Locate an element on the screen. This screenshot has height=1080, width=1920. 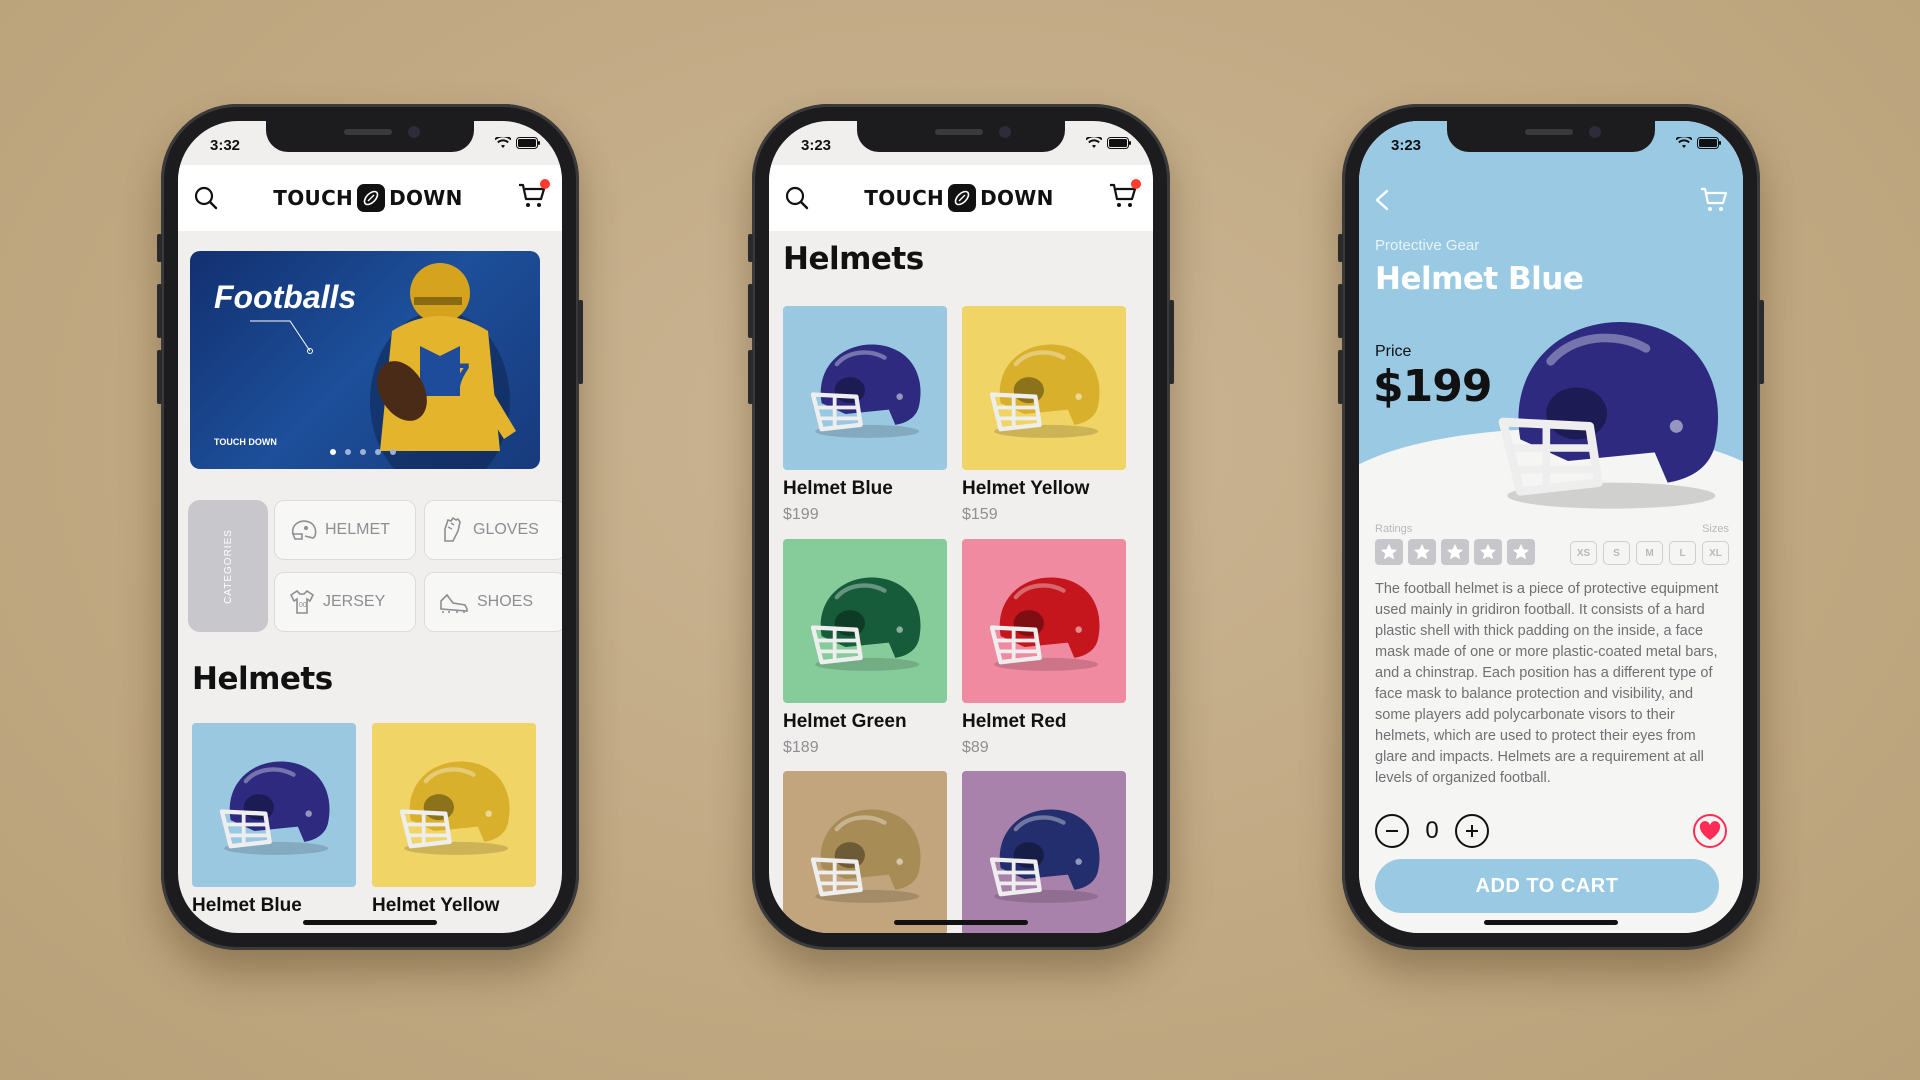
star-icon is located at coordinates (1488, 551).